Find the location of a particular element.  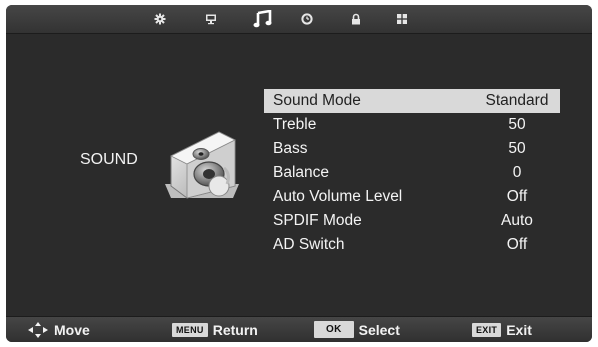

menu-item-sound-mode: Sound Mode Standard is located at coordinates (412, 101).